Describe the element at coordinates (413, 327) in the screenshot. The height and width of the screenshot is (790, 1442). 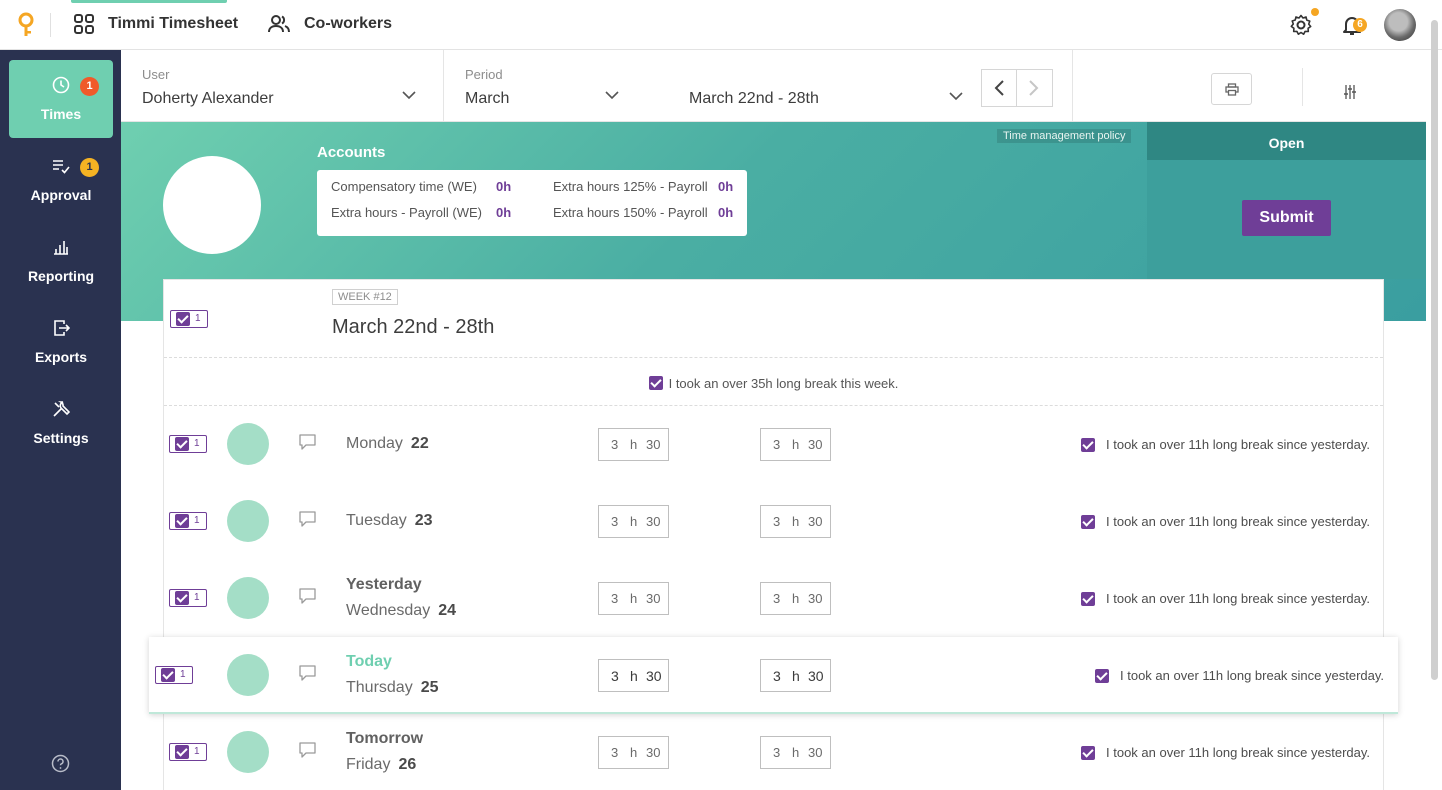
I see `week-title: March 22nd - 28th` at that location.